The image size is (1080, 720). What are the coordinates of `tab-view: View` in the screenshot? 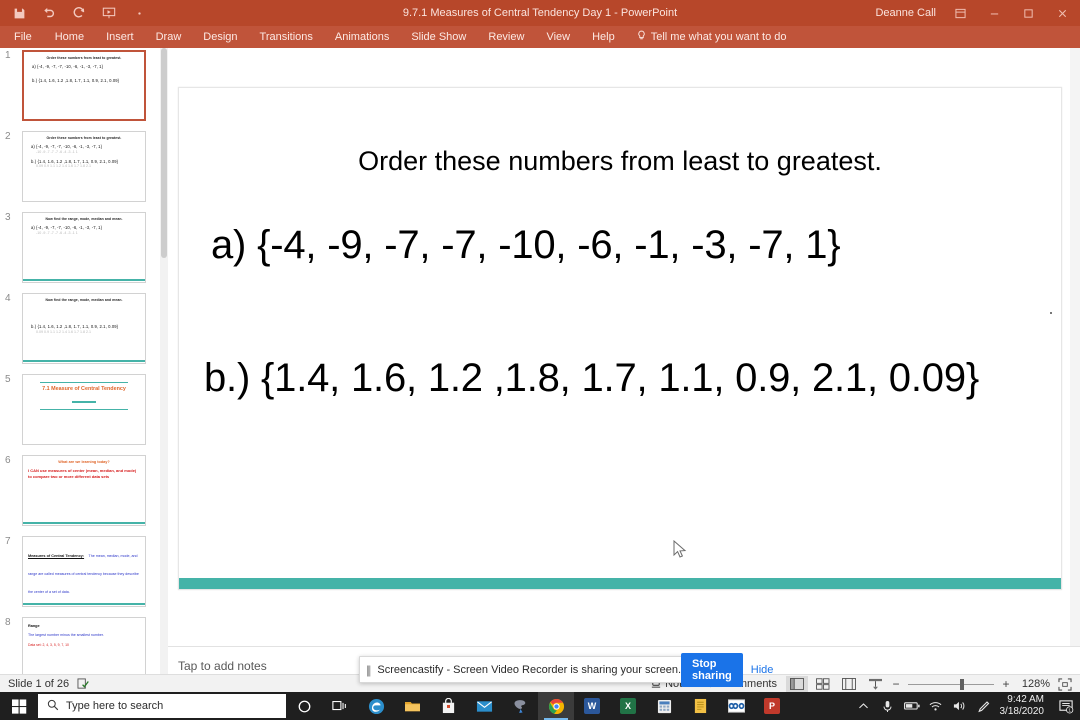 It's located at (558, 37).